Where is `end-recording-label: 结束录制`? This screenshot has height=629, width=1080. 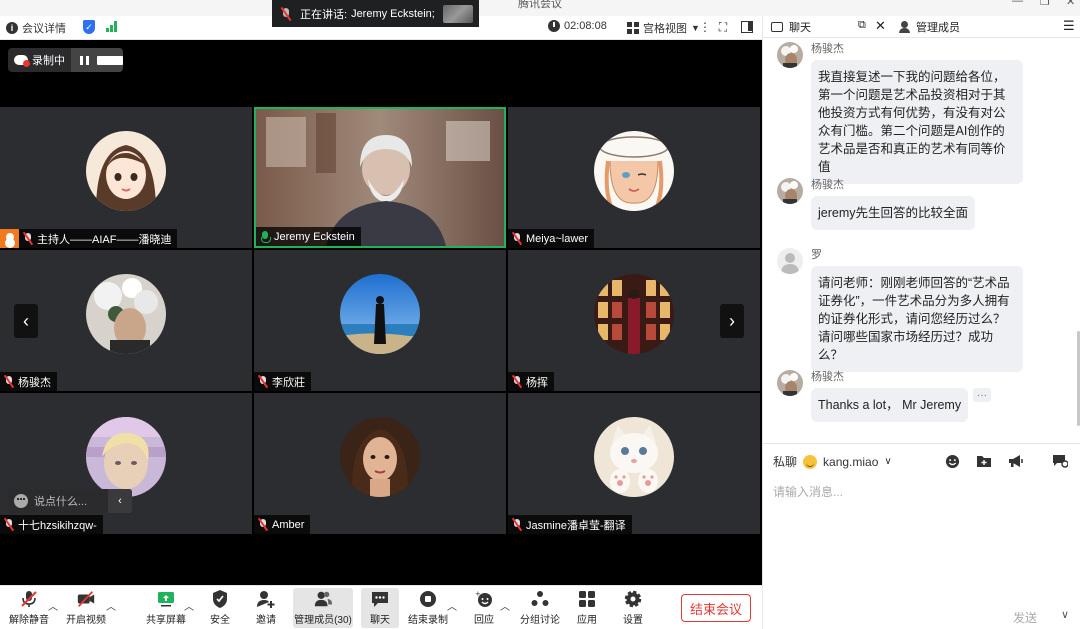 end-recording-label: 结束录制 is located at coordinates (428, 620).